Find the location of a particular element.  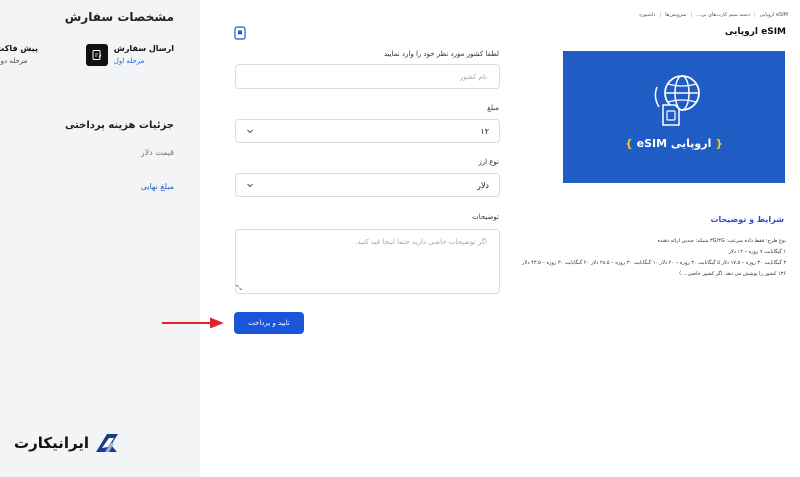

currency-label: نوع ارز is located at coordinates (488, 162).